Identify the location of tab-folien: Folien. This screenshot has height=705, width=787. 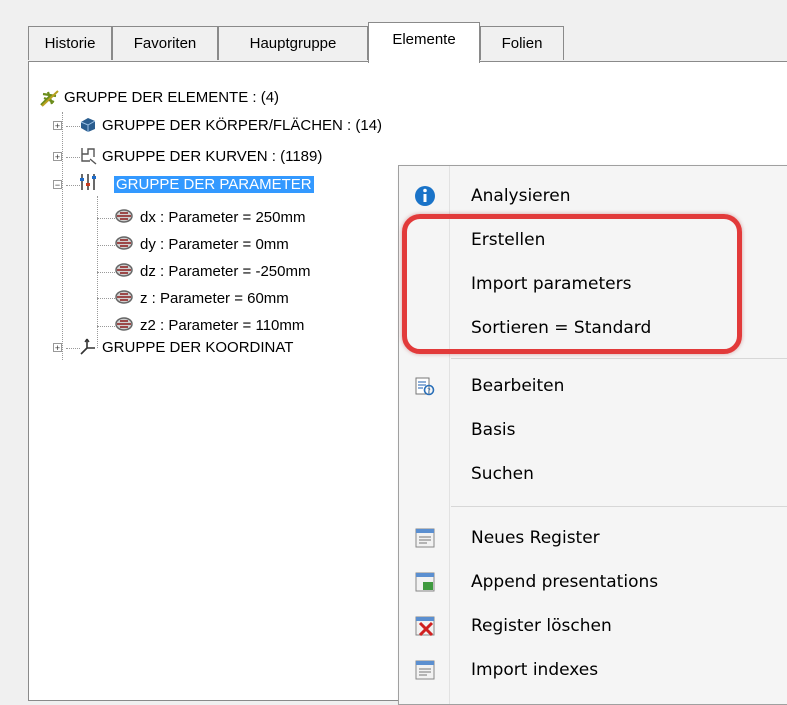
(522, 43).